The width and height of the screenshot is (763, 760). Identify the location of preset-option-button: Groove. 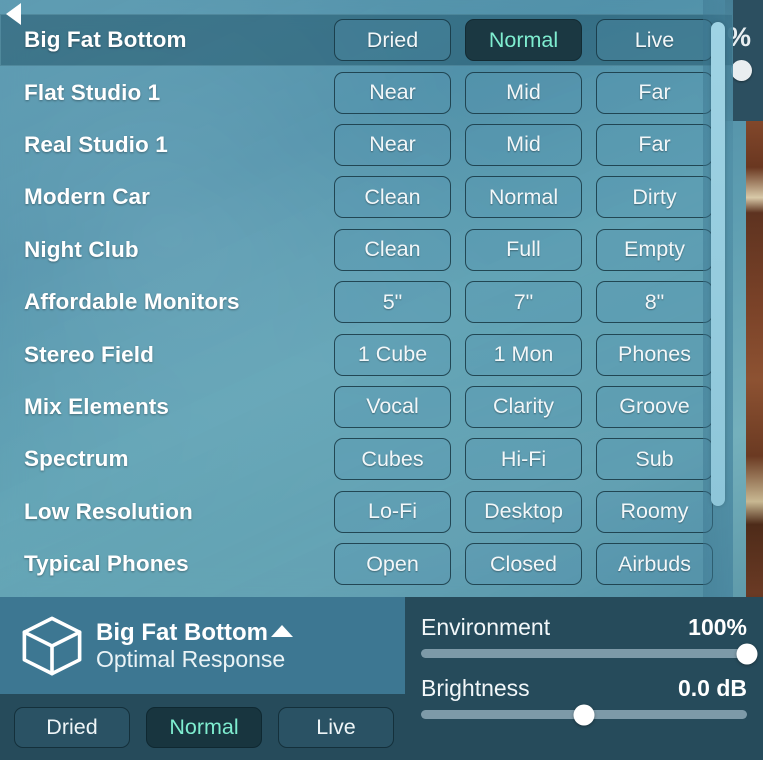
(654, 406).